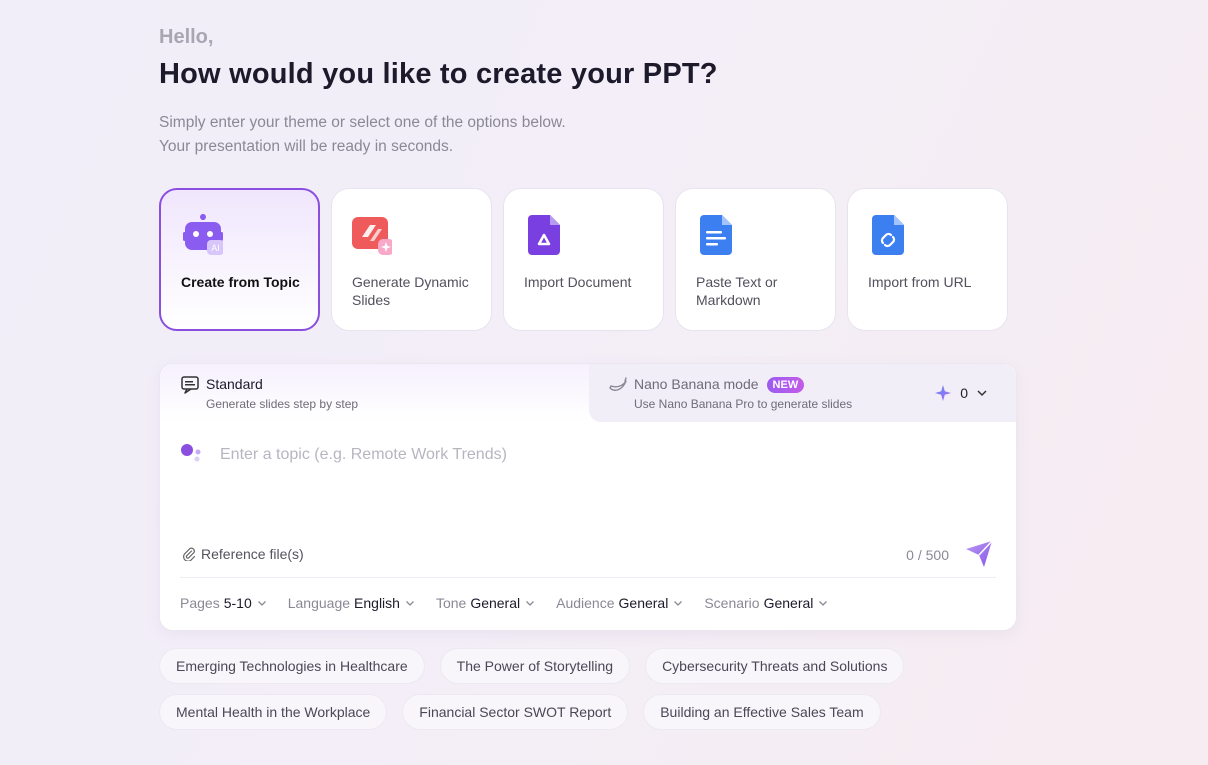 This screenshot has width=1208, height=765. I want to click on tab-nano-desc: Use Nano Banana Pro to generate slides, so click(743, 404).